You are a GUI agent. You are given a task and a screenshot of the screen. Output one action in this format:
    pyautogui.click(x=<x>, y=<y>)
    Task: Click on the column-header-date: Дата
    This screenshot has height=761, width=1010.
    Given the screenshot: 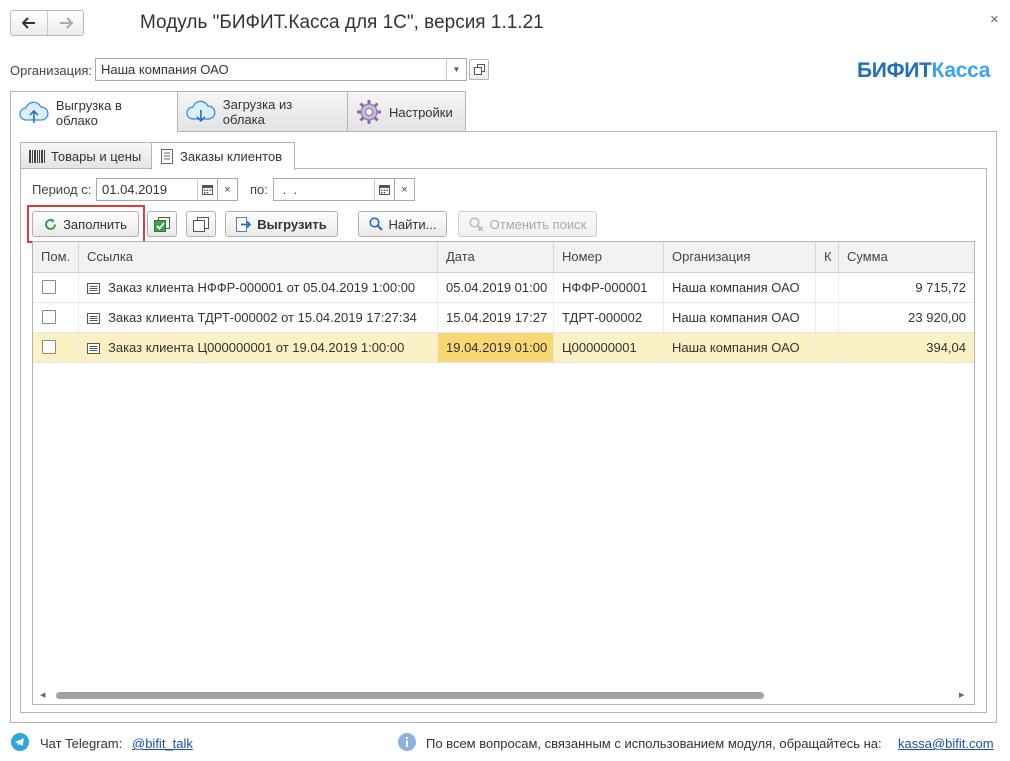 What is the action you would take?
    pyautogui.click(x=496, y=257)
    